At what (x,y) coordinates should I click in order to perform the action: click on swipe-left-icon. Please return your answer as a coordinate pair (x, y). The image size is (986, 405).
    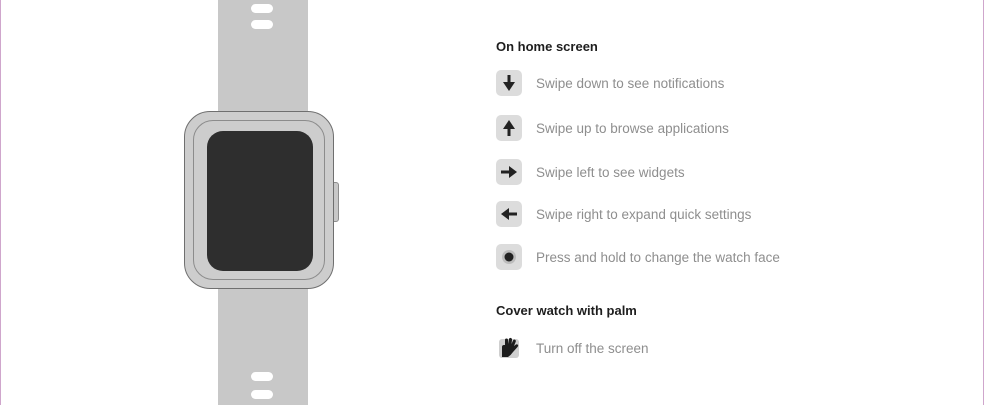
    Looking at the image, I should click on (509, 172).